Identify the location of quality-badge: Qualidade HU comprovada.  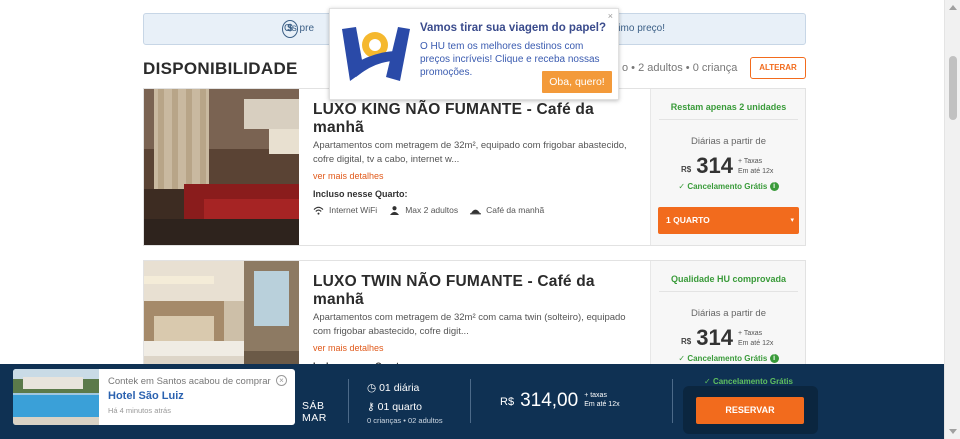
(728, 279).